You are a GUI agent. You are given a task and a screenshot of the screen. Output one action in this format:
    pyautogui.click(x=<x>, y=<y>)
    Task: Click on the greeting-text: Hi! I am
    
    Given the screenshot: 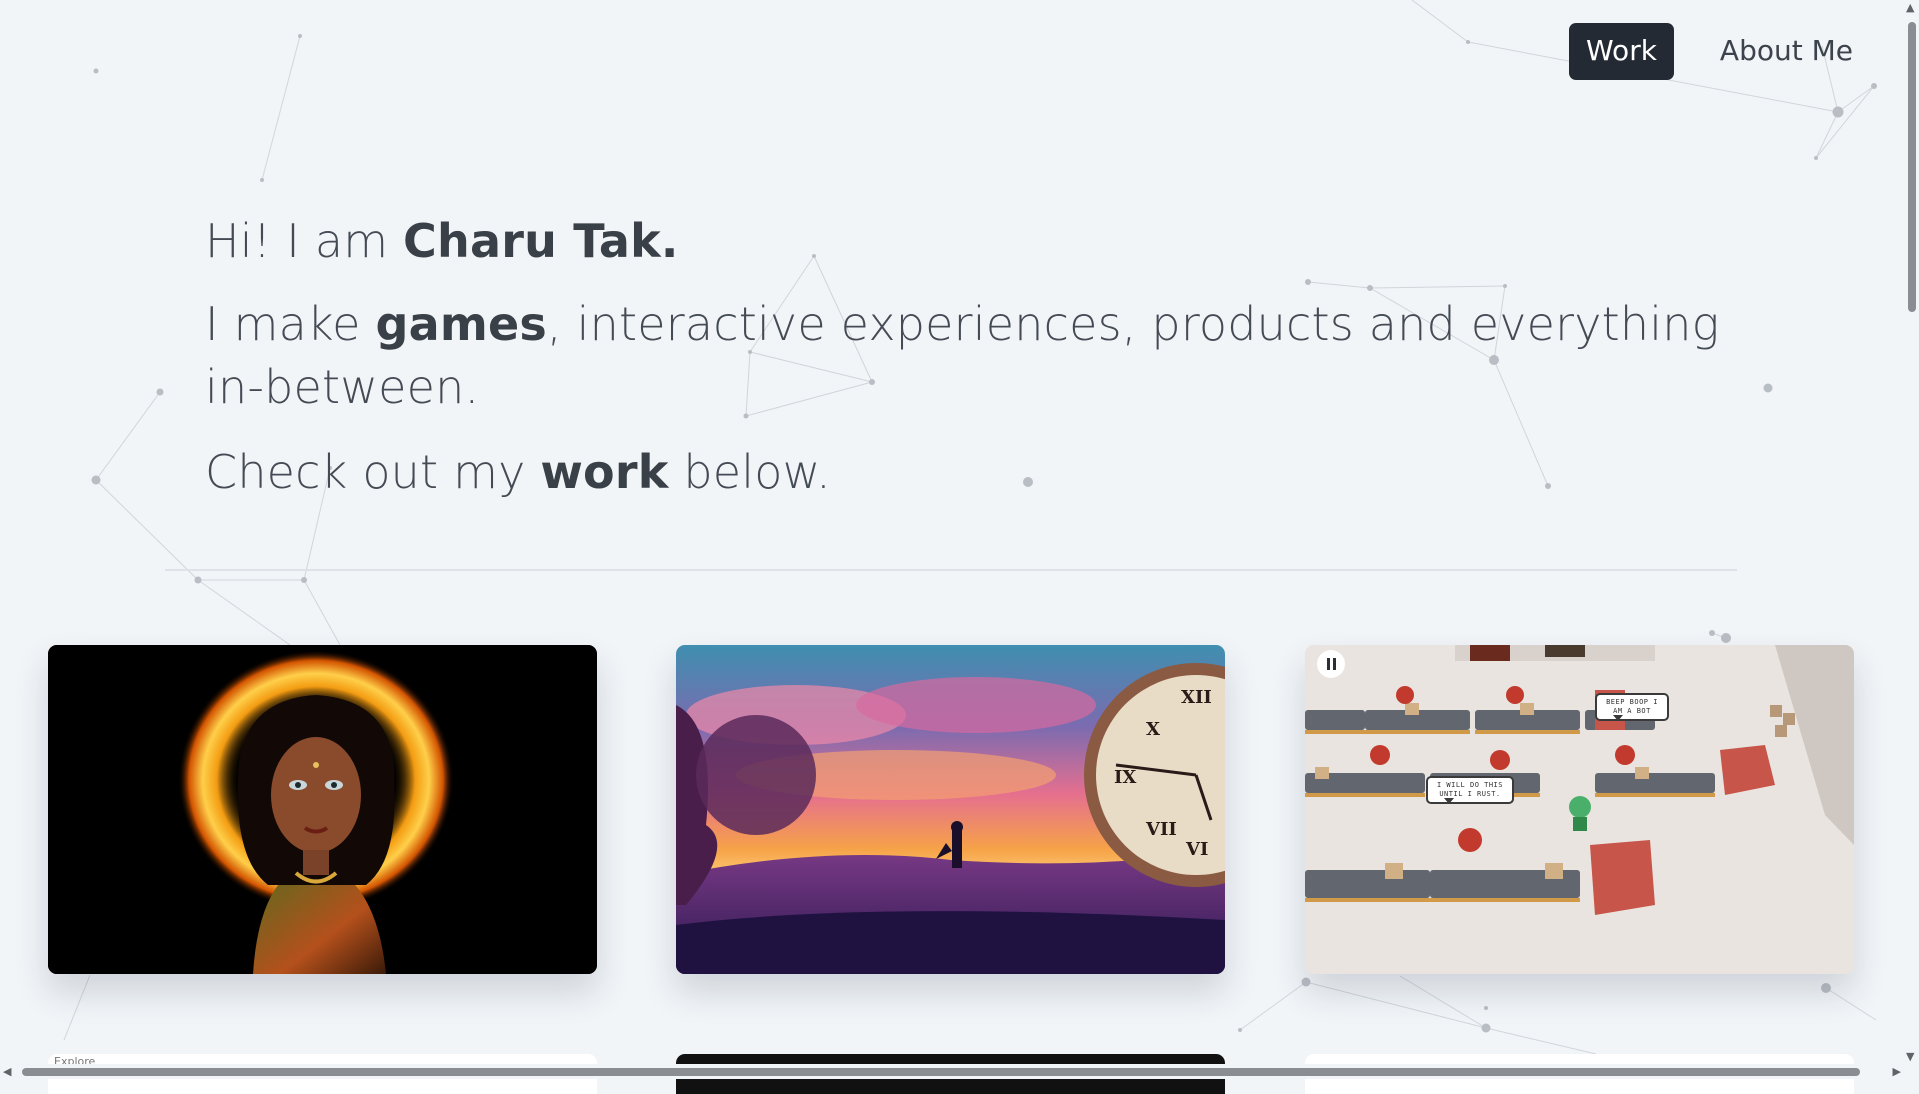 What is the action you would take?
    pyautogui.click(x=304, y=241)
    